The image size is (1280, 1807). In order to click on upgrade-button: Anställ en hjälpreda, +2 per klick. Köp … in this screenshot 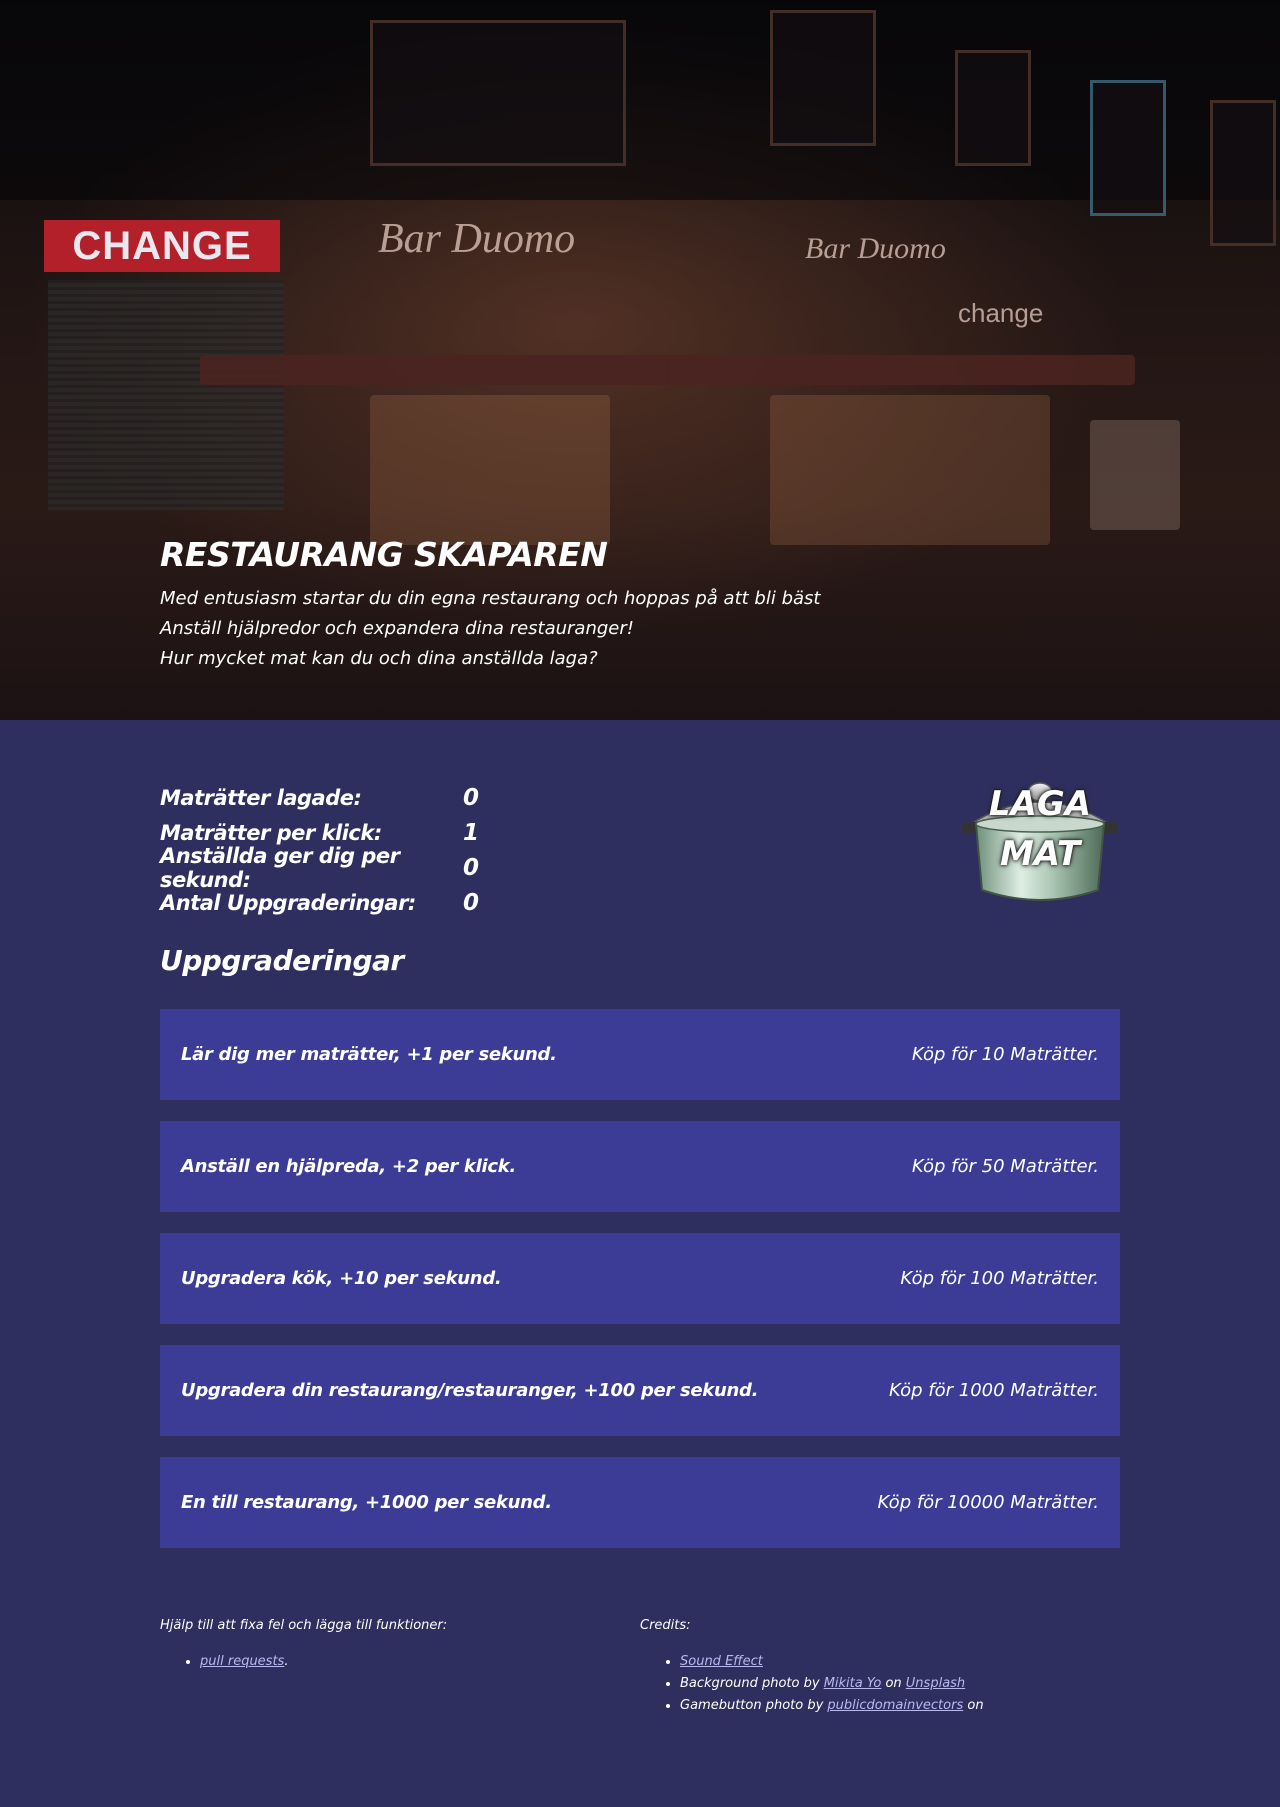, I will do `click(640, 1166)`.